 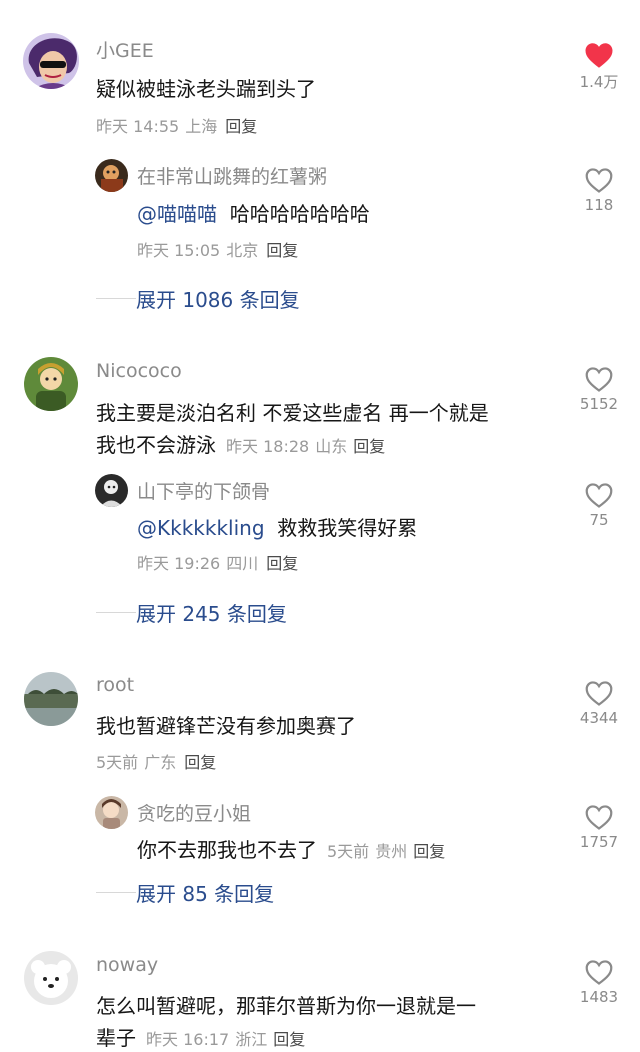 I want to click on mention-link: @Kkkkkkling, so click(x=201, y=528).